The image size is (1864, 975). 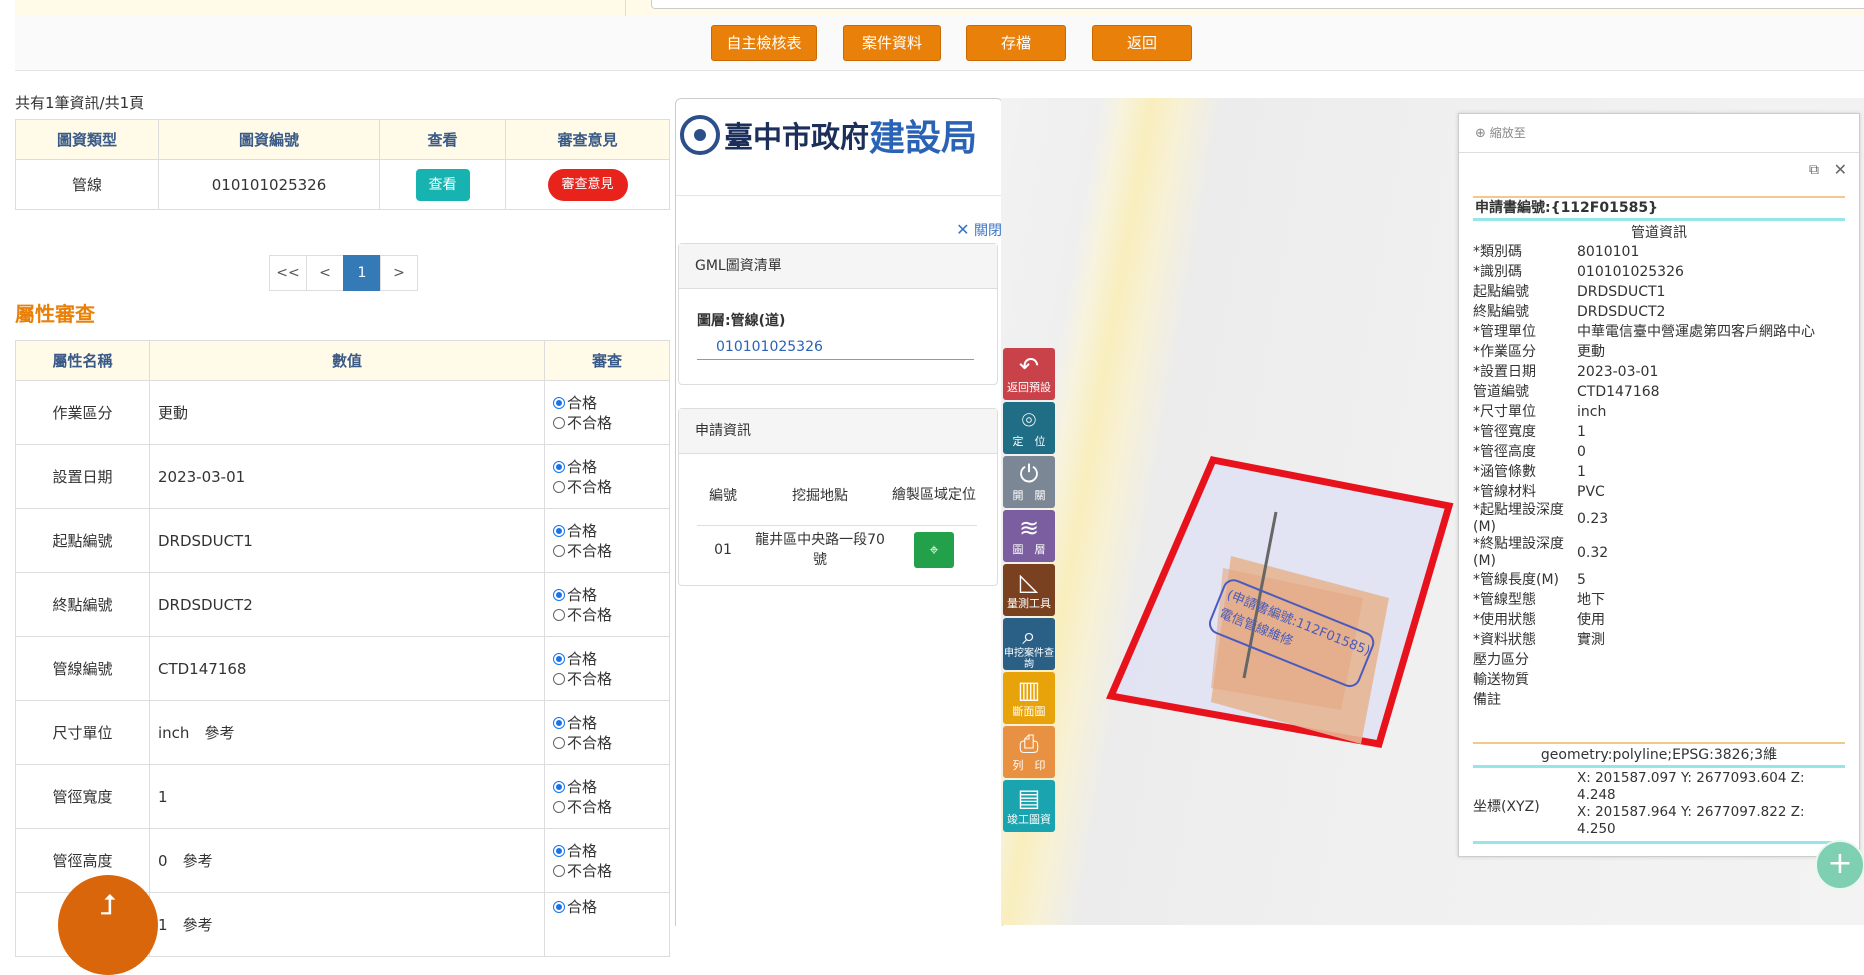 I want to click on col-header: 數值, so click(x=347, y=360).